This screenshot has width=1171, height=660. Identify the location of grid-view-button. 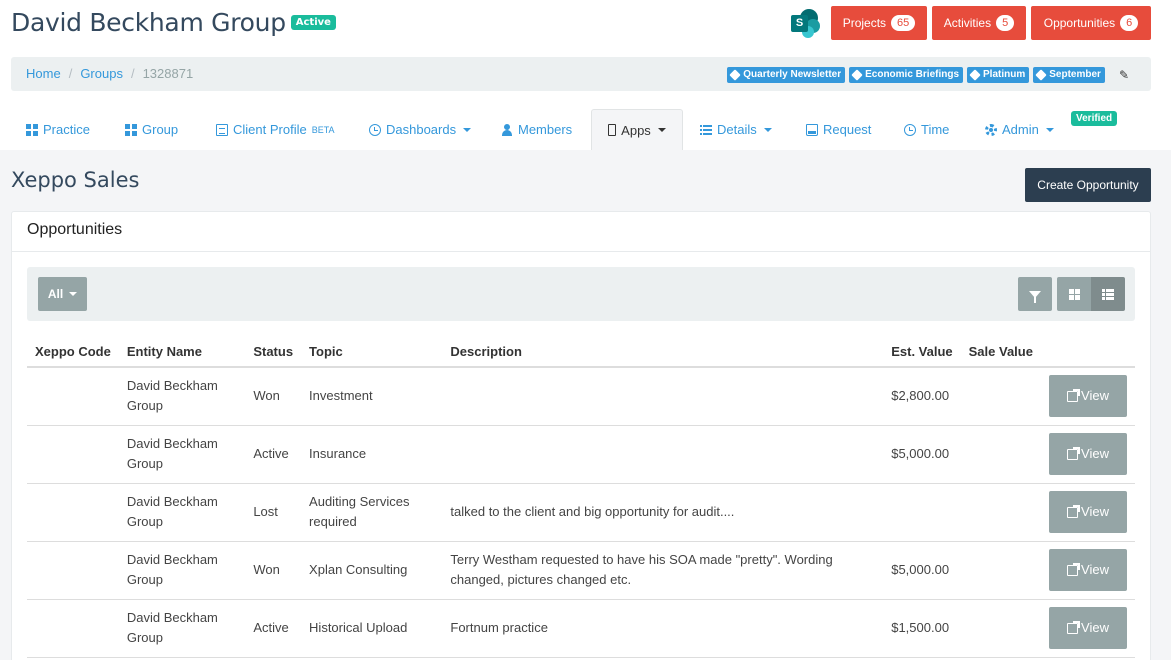
(1074, 294).